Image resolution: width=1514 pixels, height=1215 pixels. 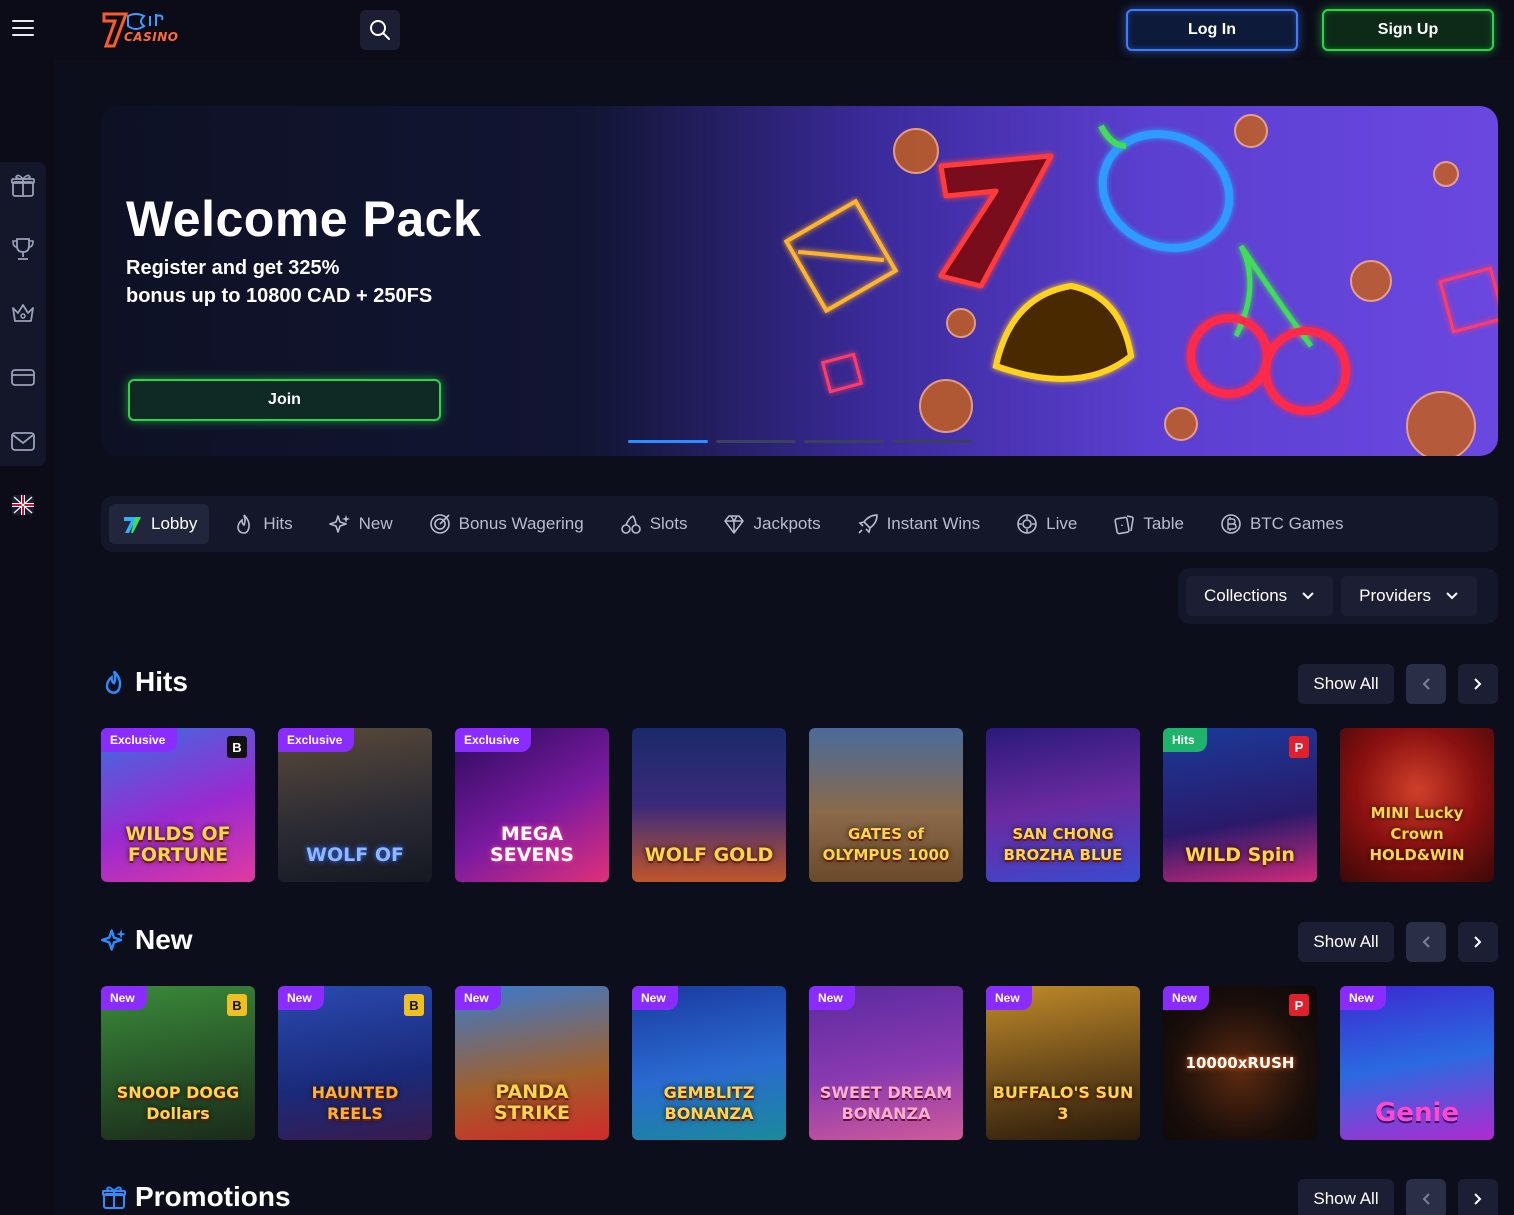 I want to click on game-tile: GATES of OLYMPUS 1000, so click(x=886, y=805).